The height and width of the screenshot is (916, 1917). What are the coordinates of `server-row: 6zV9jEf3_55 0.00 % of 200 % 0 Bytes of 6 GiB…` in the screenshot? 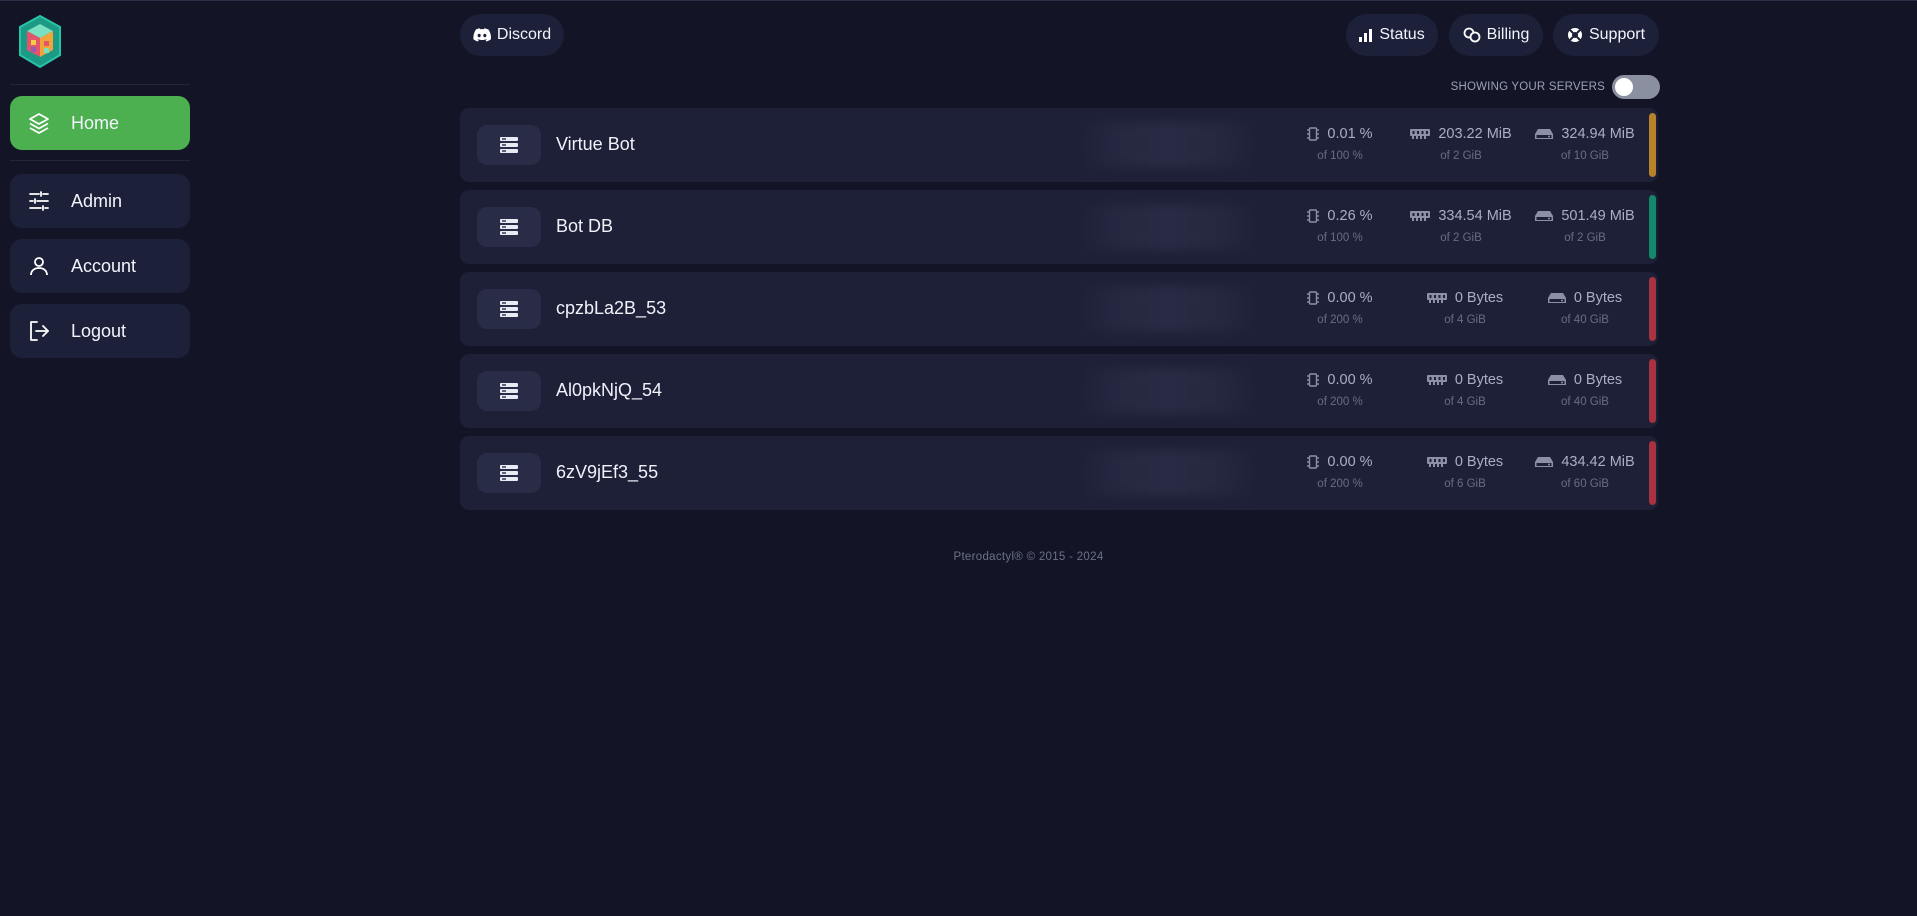 It's located at (1059, 473).